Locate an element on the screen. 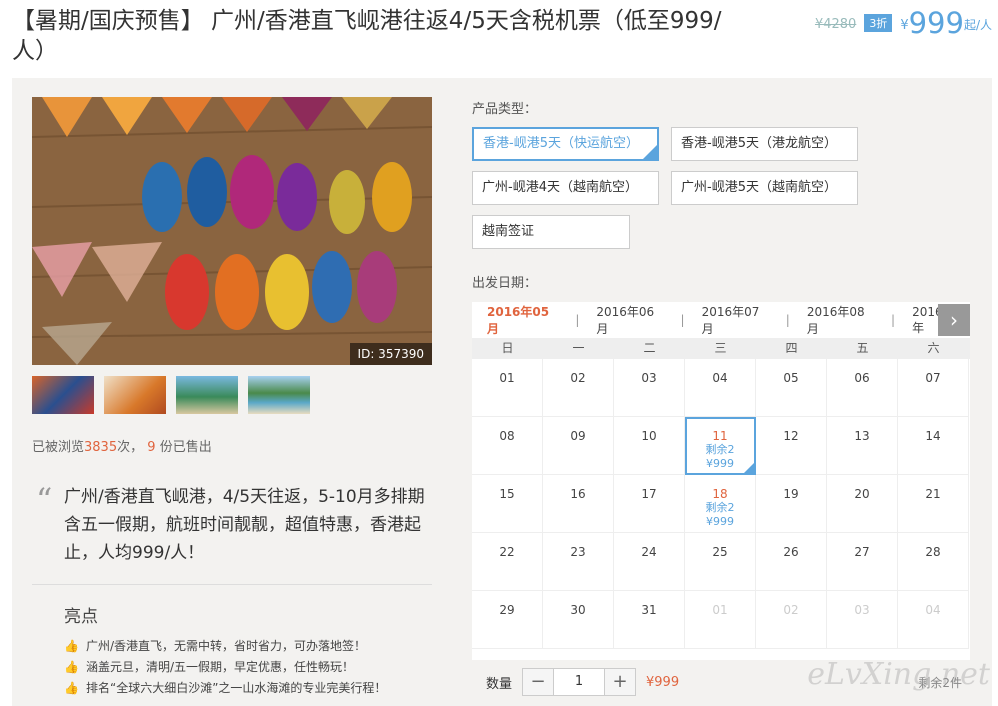  current-price: 999 is located at coordinates (936, 23).